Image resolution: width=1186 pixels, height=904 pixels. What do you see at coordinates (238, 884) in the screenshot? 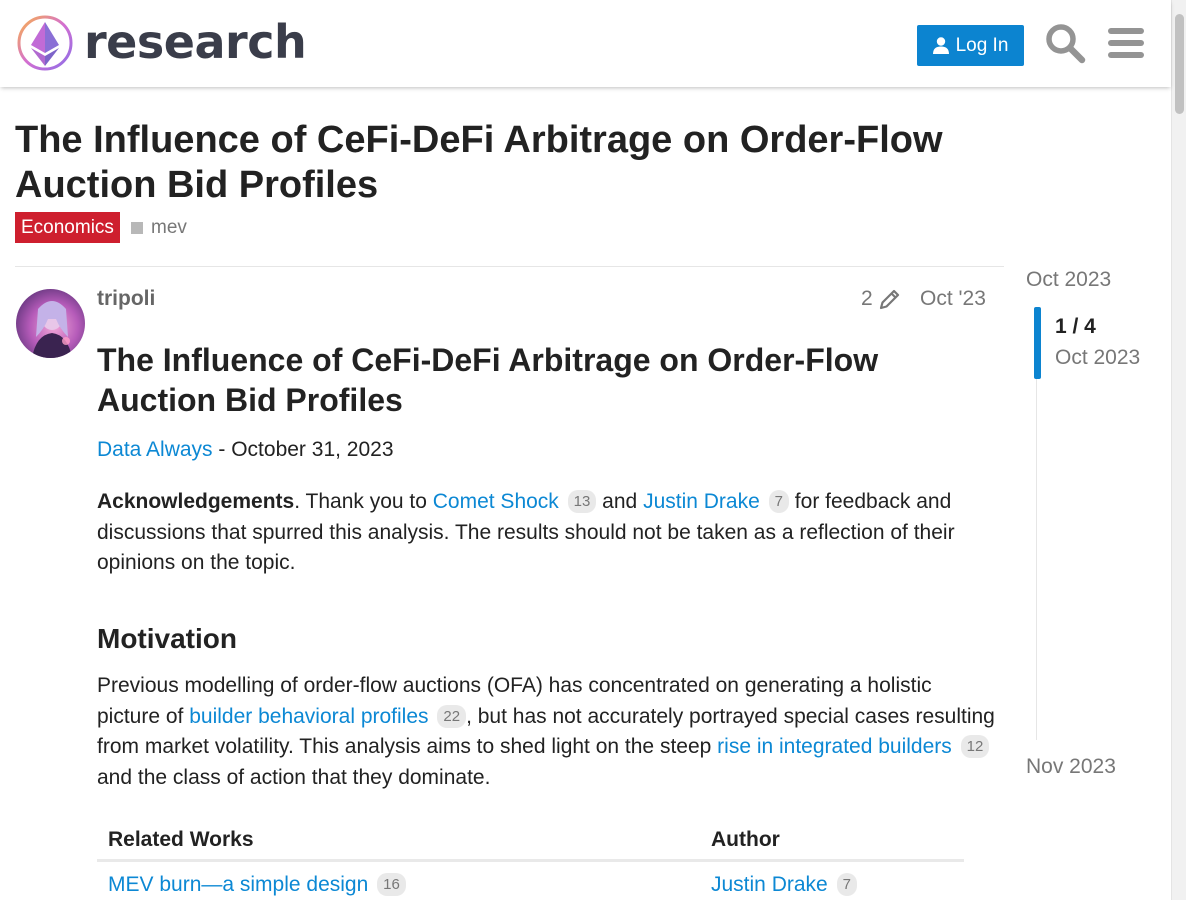
I see `related-work-link: MEV burn—a simple design` at bounding box center [238, 884].